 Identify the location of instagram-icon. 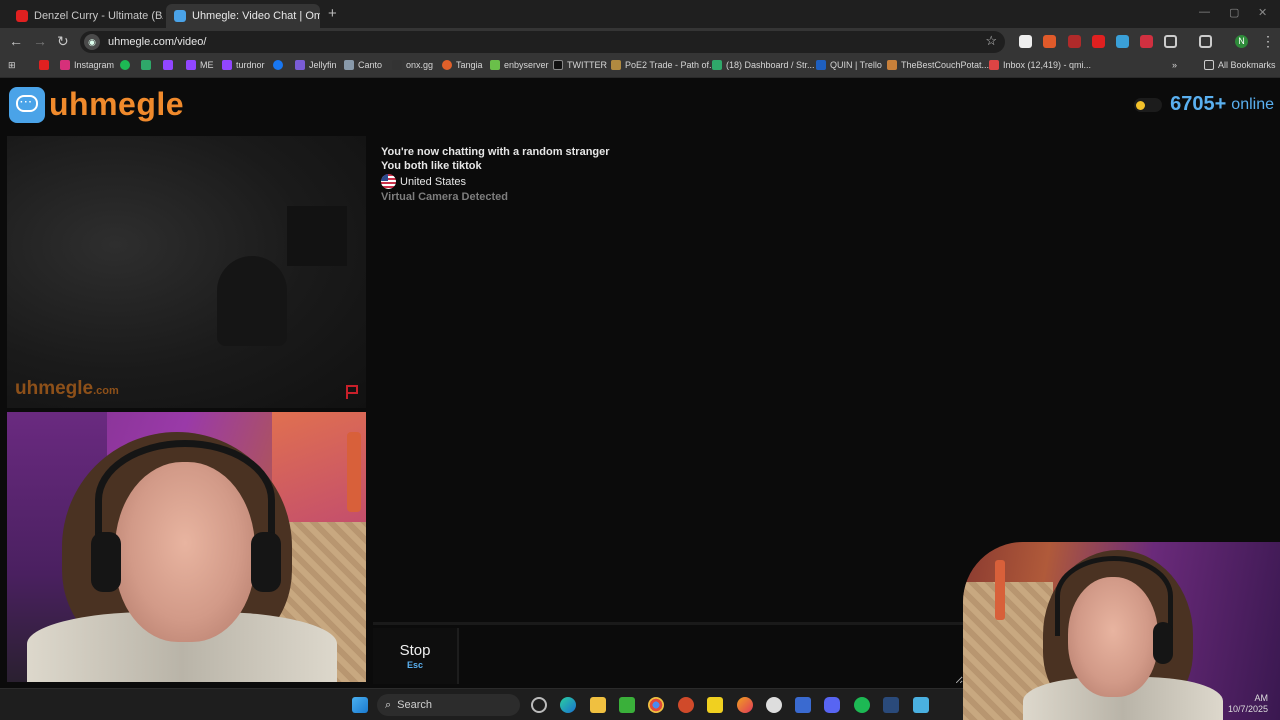
(65, 65).